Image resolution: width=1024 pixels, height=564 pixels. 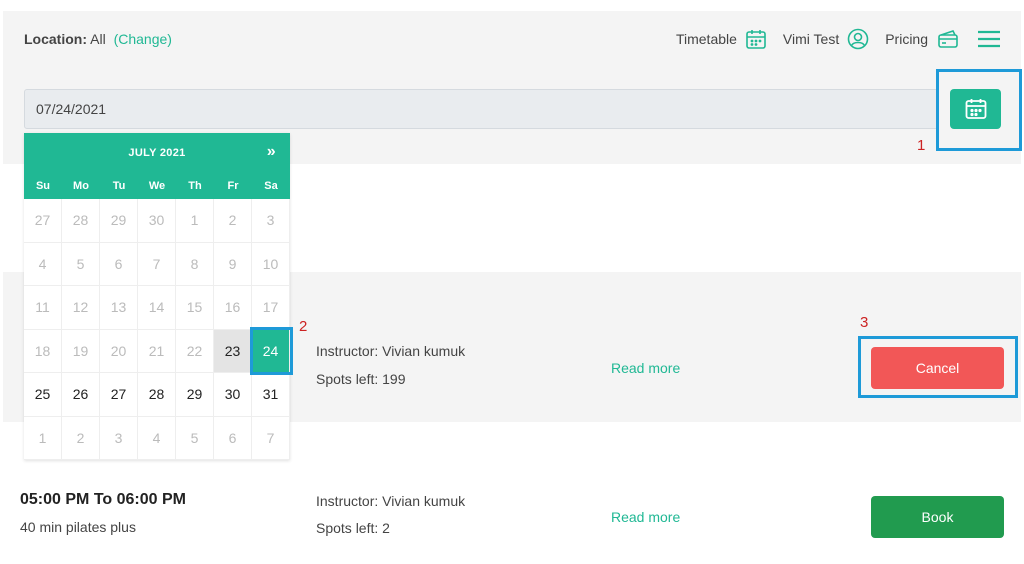 I want to click on menu-button, so click(x=989, y=39).